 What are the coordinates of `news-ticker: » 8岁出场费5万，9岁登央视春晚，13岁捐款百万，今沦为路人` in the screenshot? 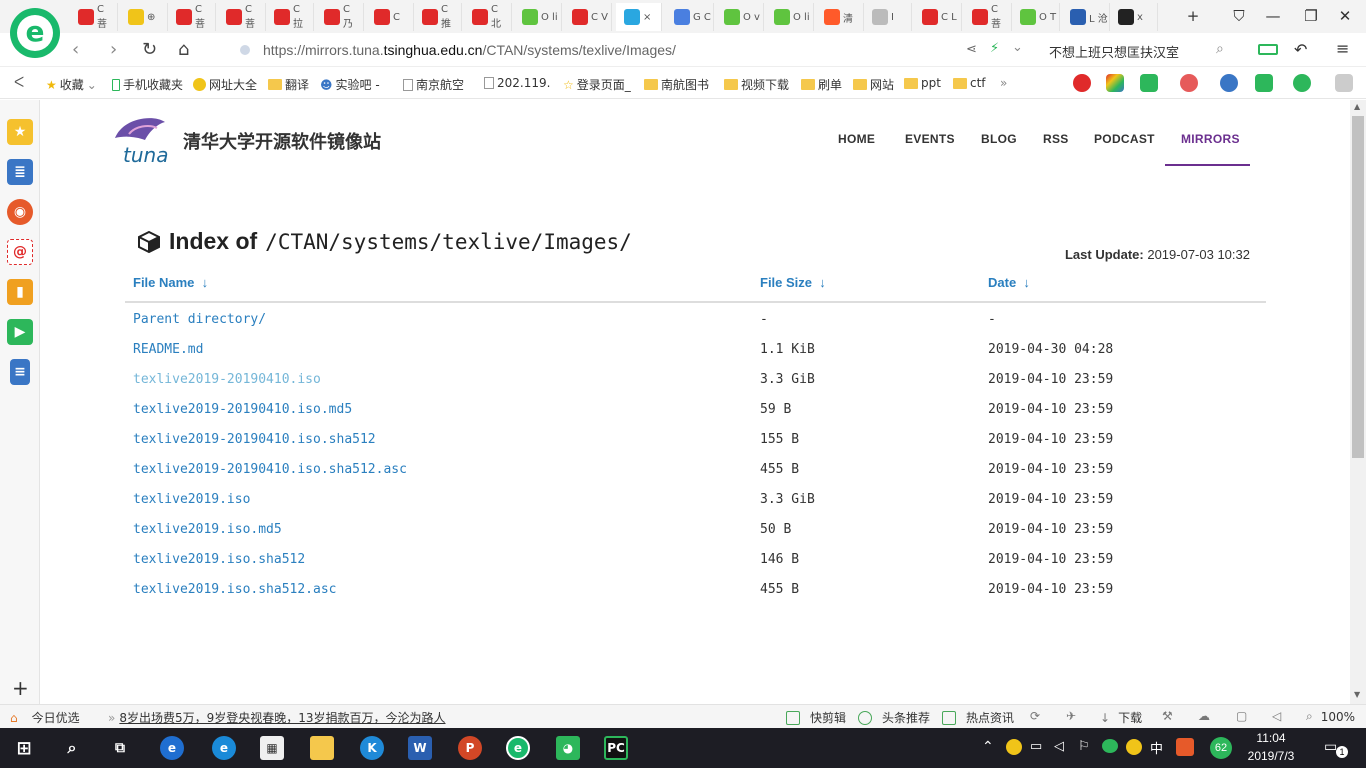 It's located at (277, 717).